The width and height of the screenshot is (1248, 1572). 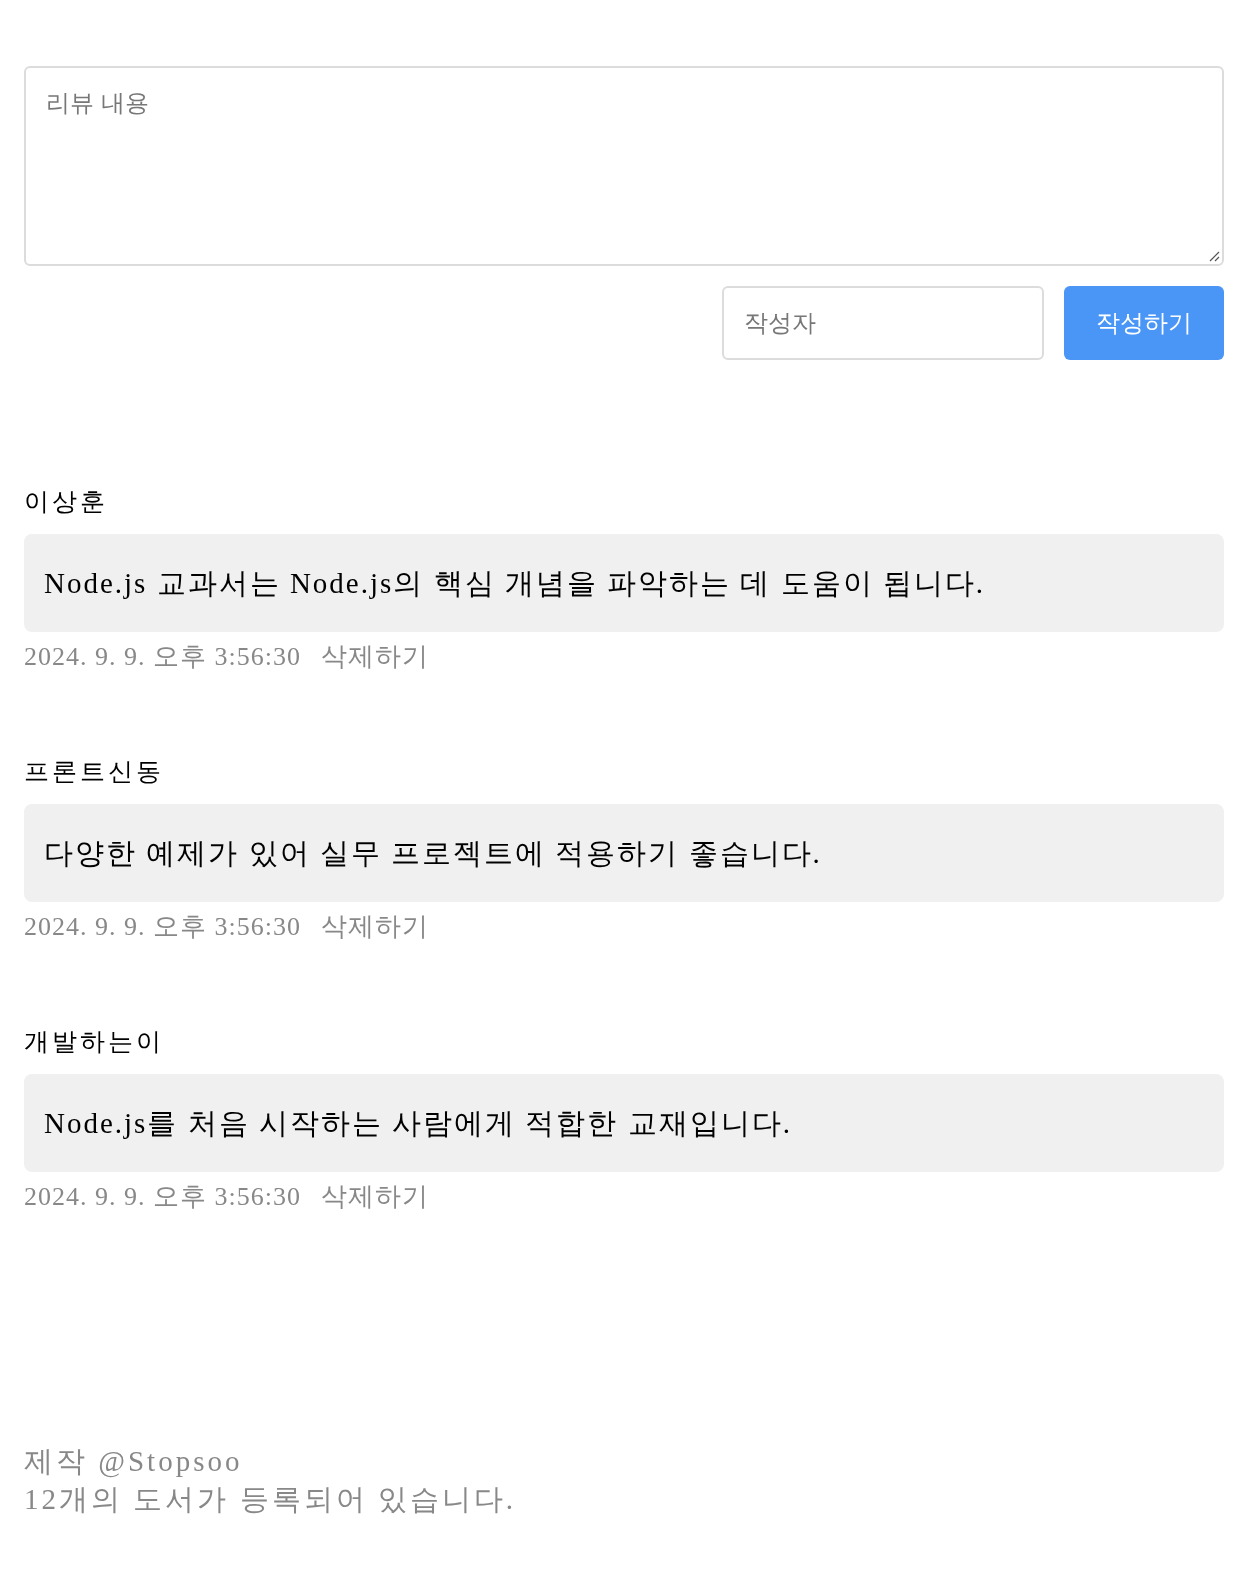 I want to click on review-author: 프론트신동, so click(x=94, y=772).